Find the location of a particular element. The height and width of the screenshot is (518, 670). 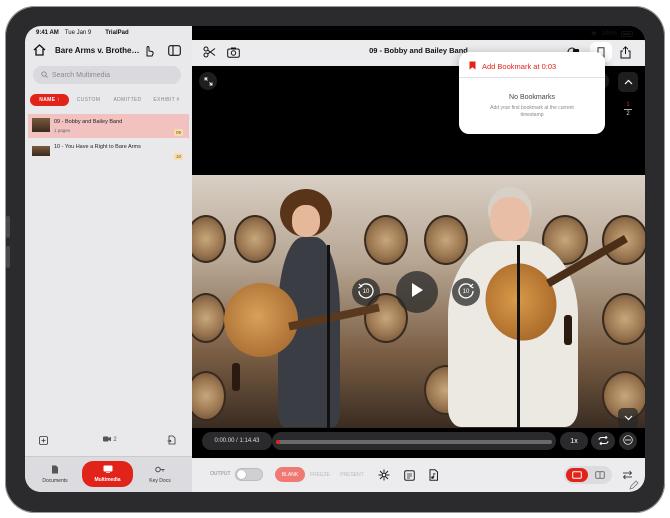

play-icon is located at coordinates (417, 292).